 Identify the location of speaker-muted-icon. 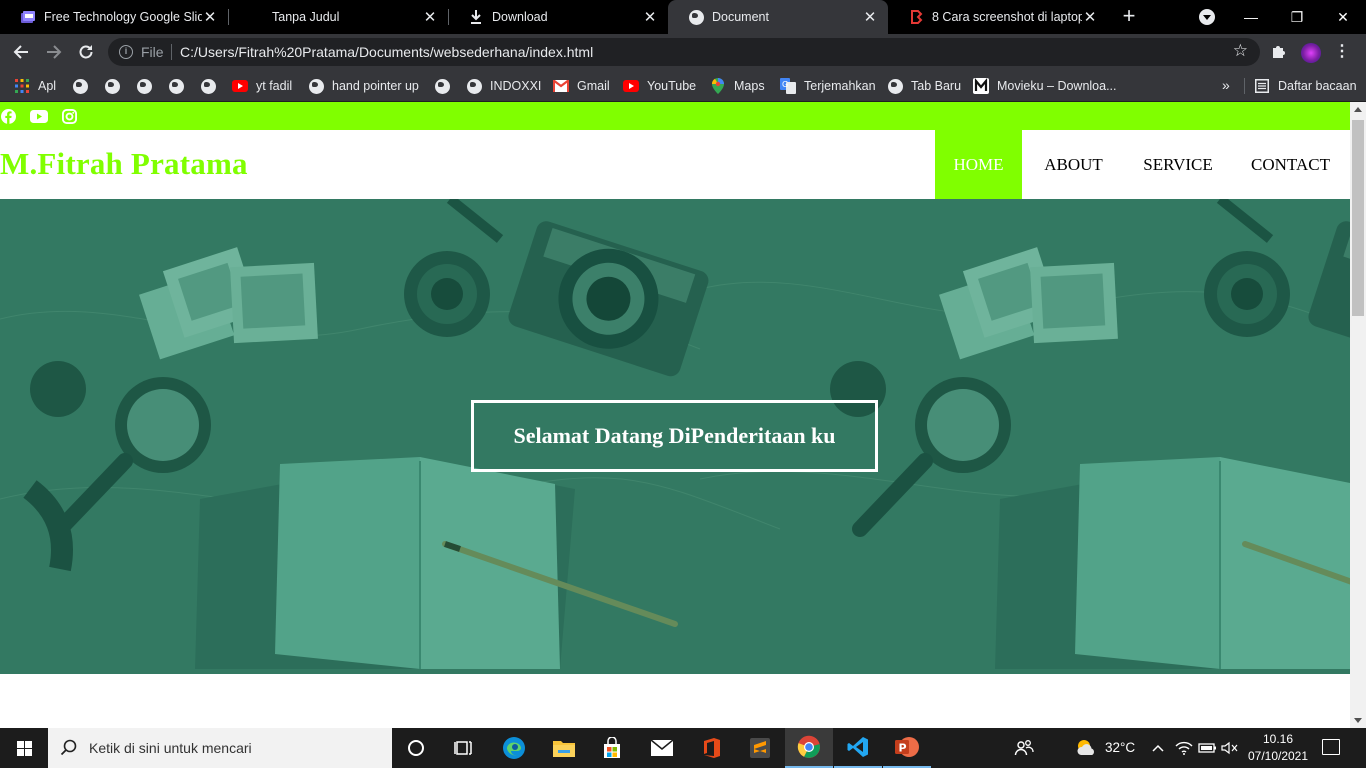
(1230, 748).